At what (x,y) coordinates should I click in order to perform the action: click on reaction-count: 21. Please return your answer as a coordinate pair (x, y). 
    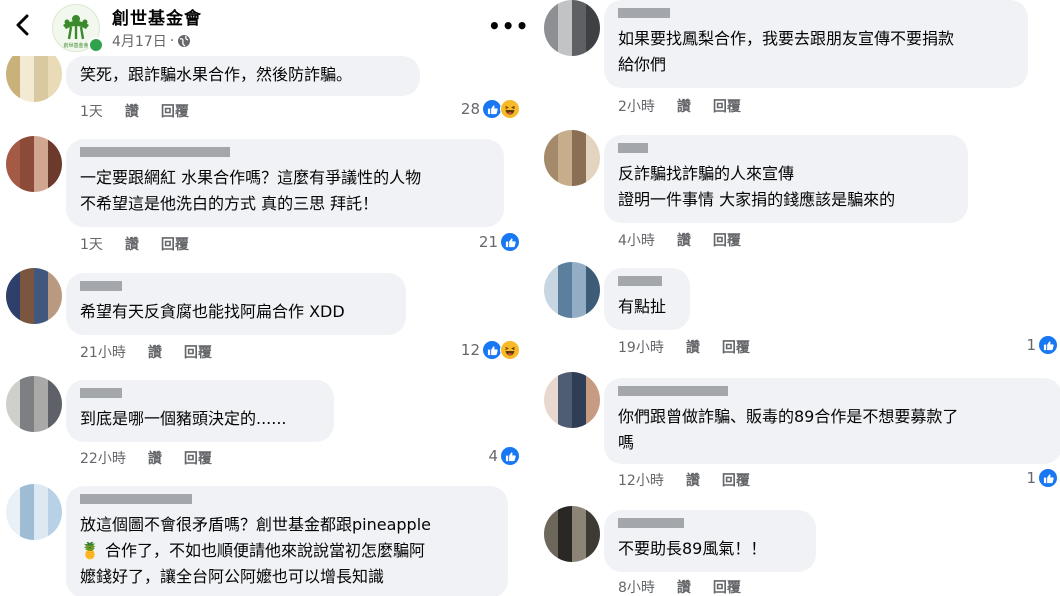
    Looking at the image, I should click on (488, 242).